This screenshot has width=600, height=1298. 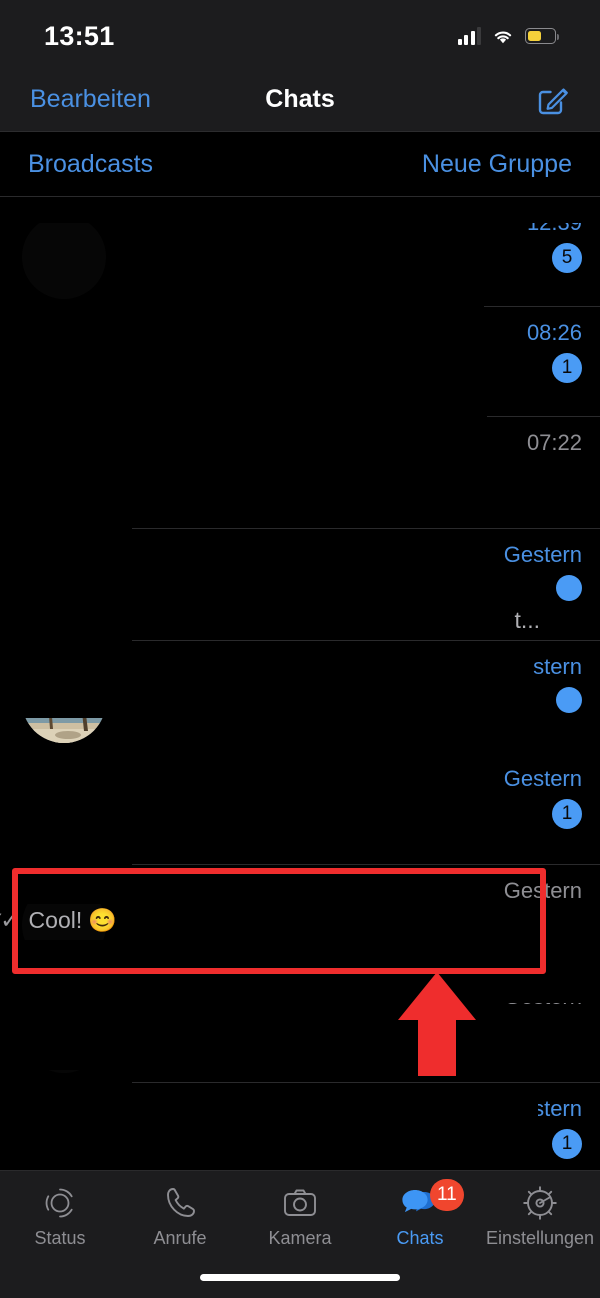 I want to click on tab-chats: 11 Chats, so click(x=420, y=1214).